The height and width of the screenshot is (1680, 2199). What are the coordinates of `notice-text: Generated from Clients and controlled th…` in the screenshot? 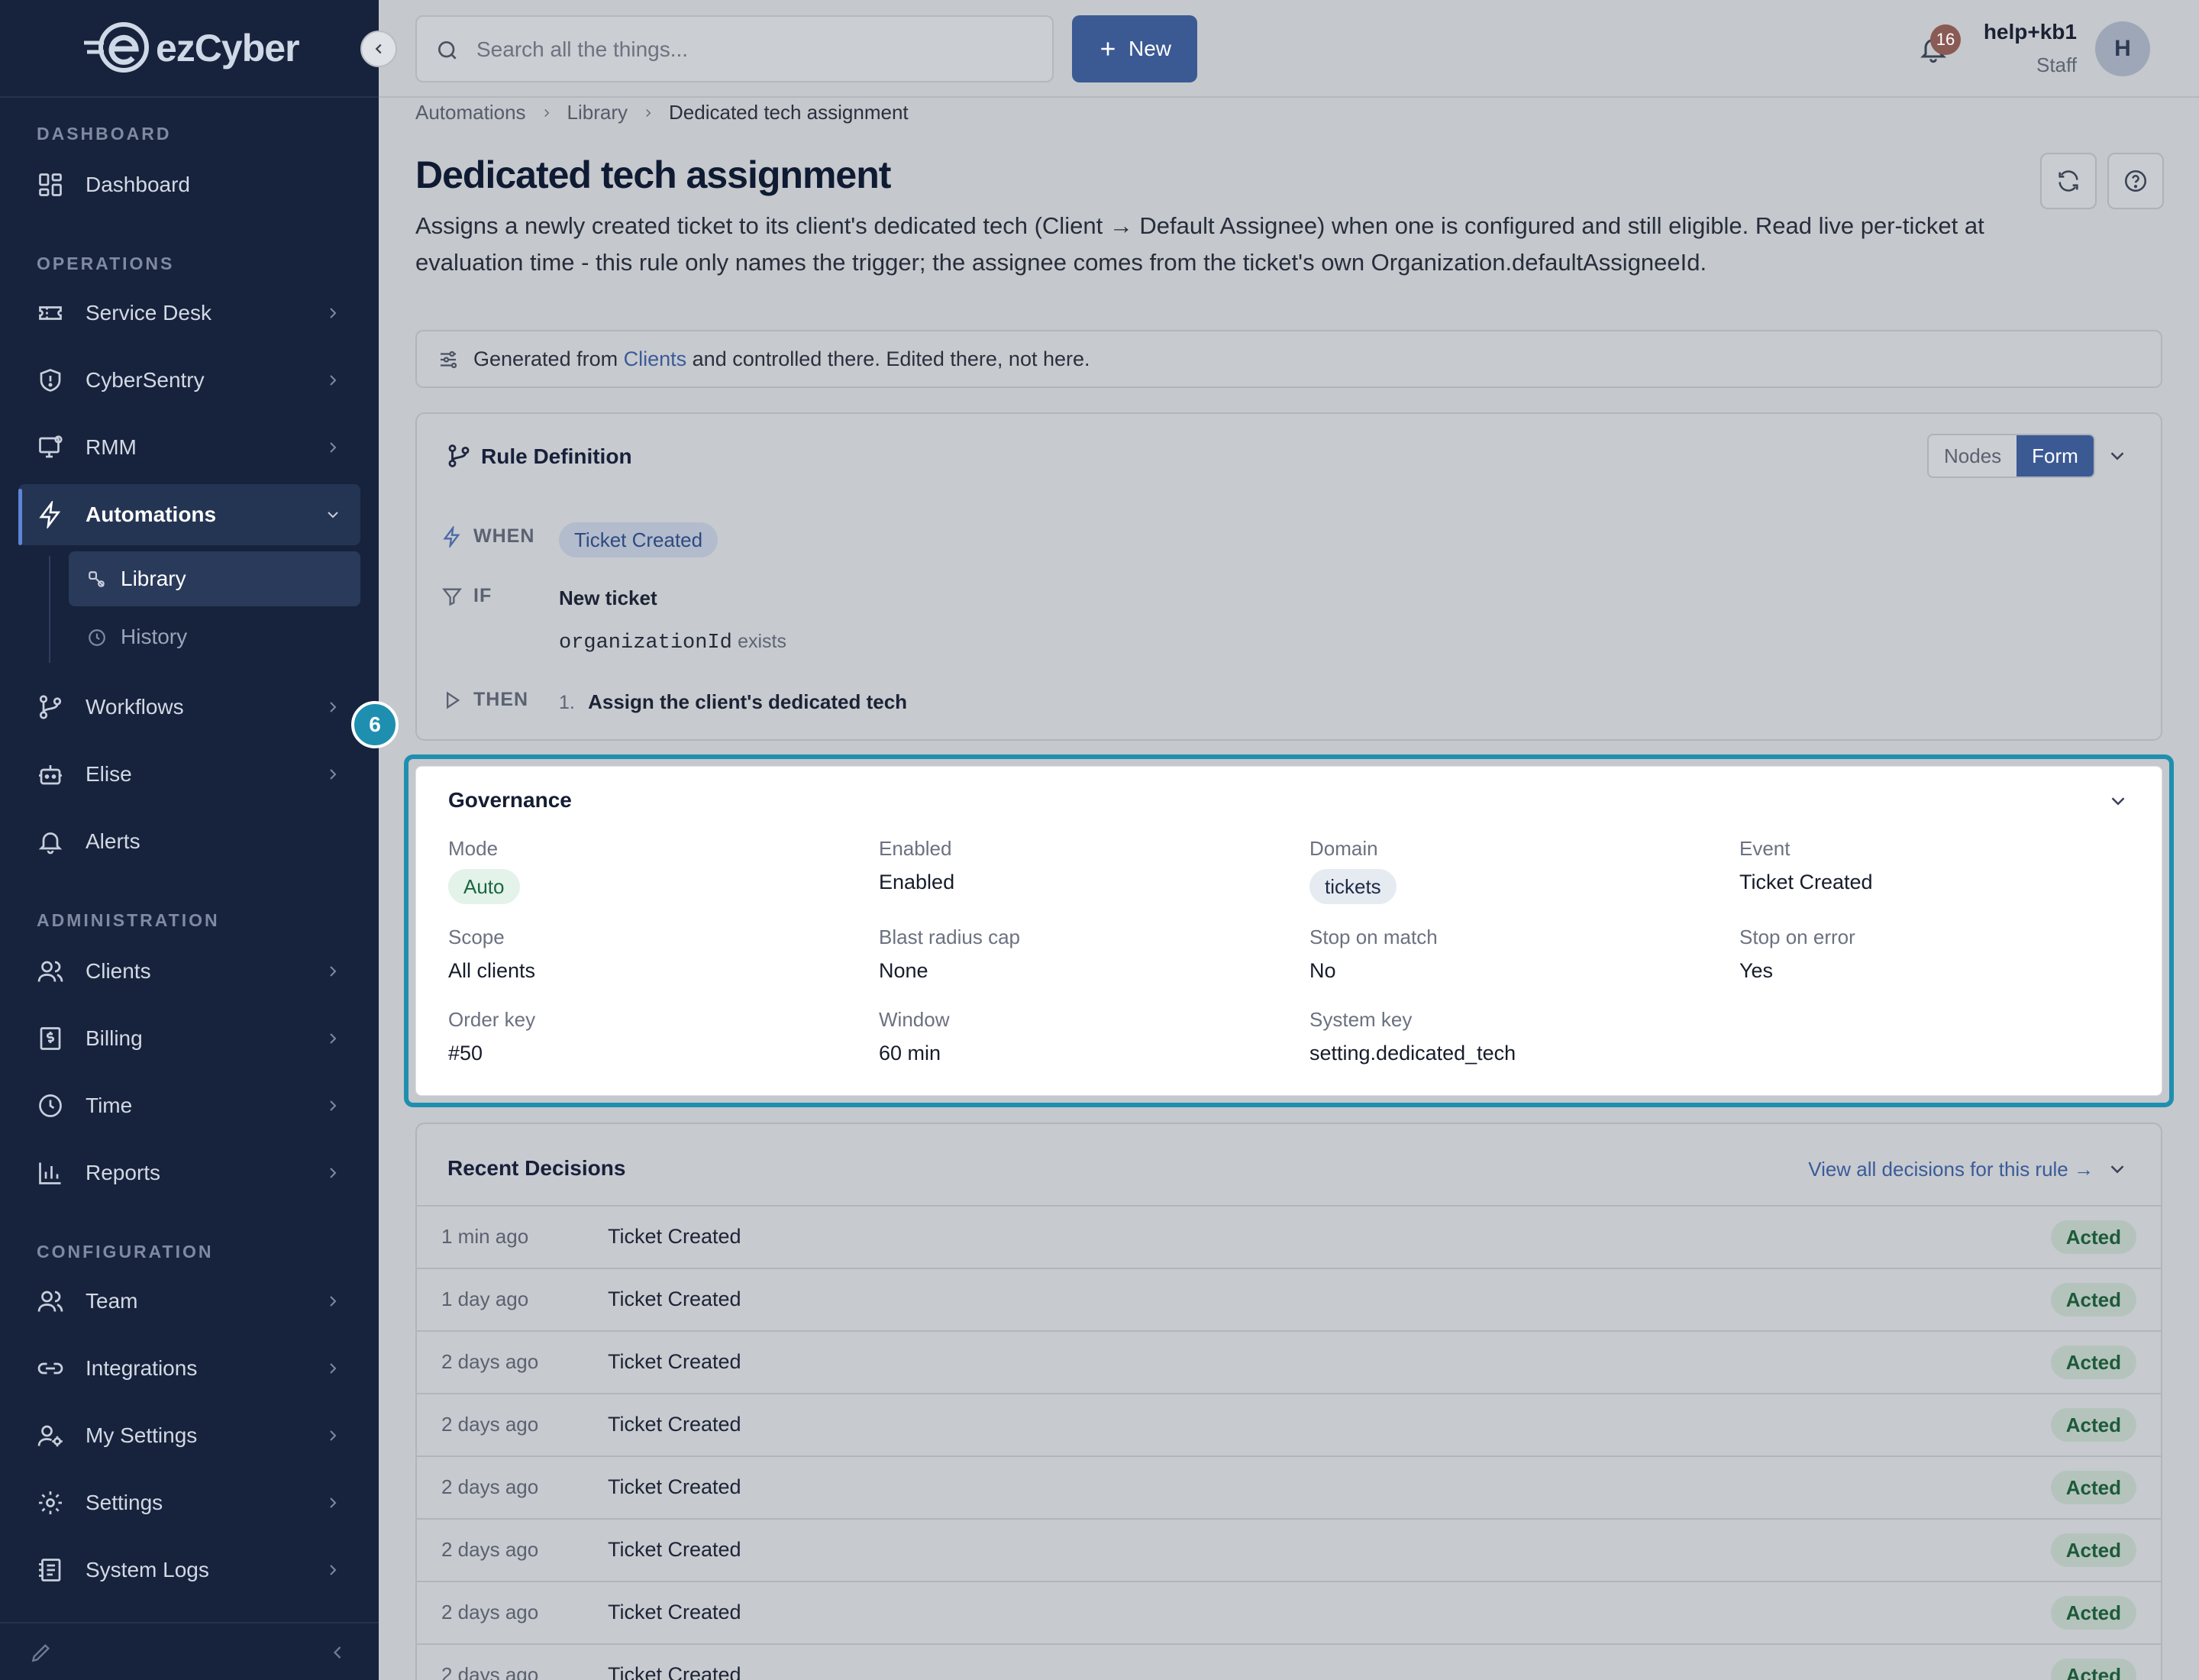 It's located at (782, 359).